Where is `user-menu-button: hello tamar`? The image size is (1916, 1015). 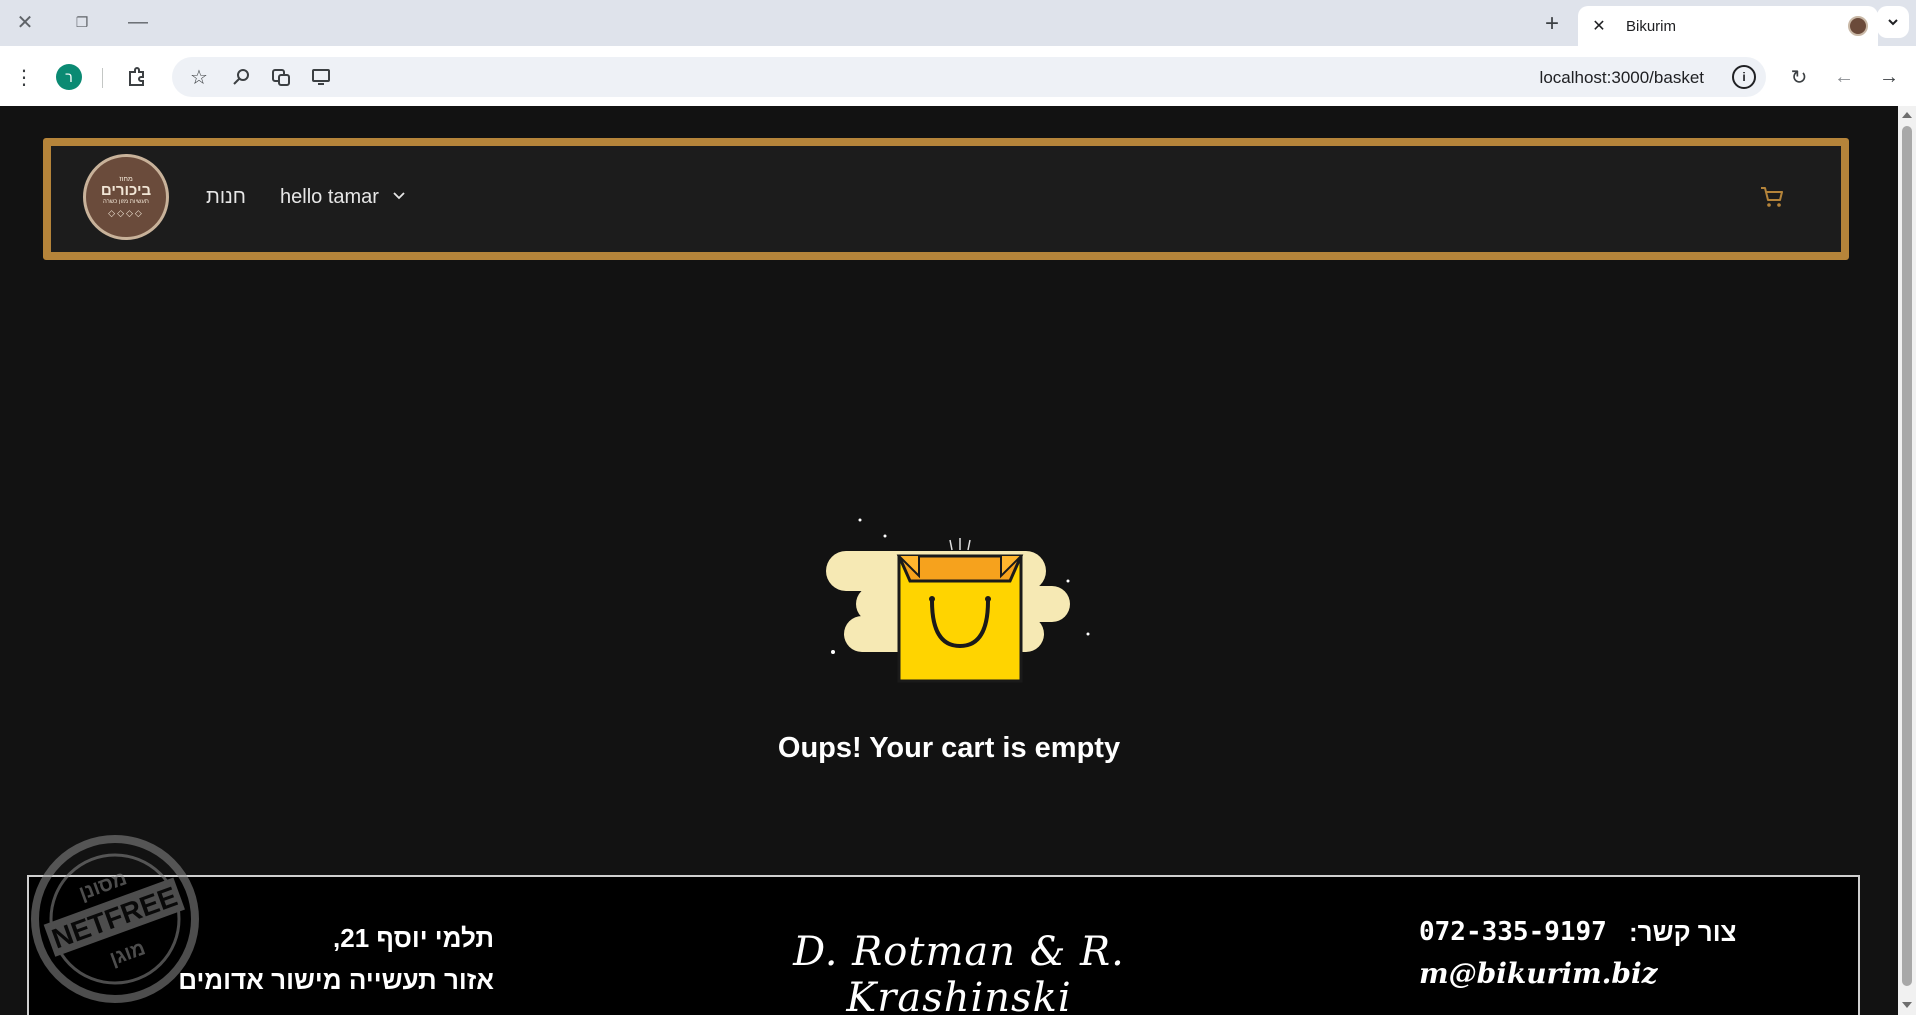
user-menu-button: hello tamar is located at coordinates (329, 197).